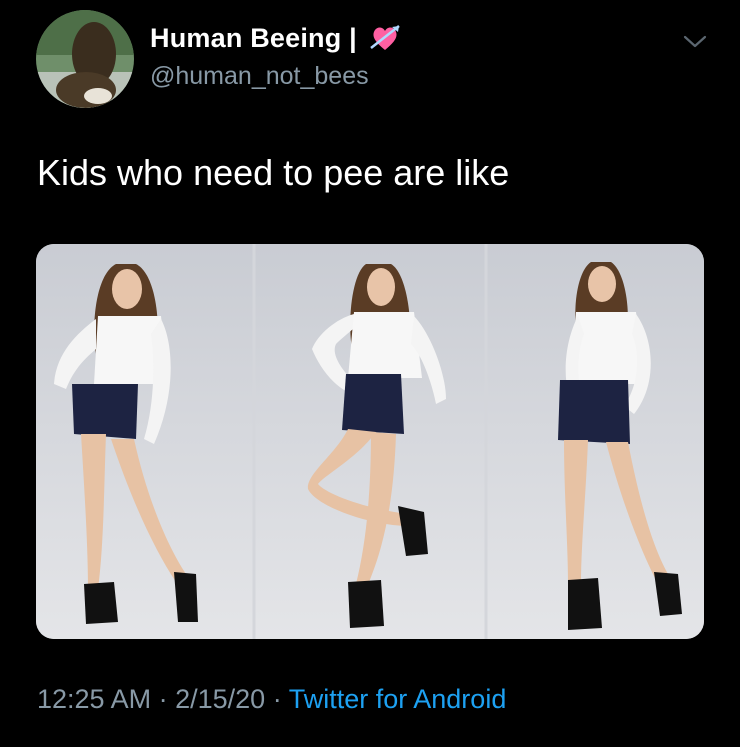 The image size is (740, 747). What do you see at coordinates (259, 76) in the screenshot?
I see `handle: @human_not_bees` at bounding box center [259, 76].